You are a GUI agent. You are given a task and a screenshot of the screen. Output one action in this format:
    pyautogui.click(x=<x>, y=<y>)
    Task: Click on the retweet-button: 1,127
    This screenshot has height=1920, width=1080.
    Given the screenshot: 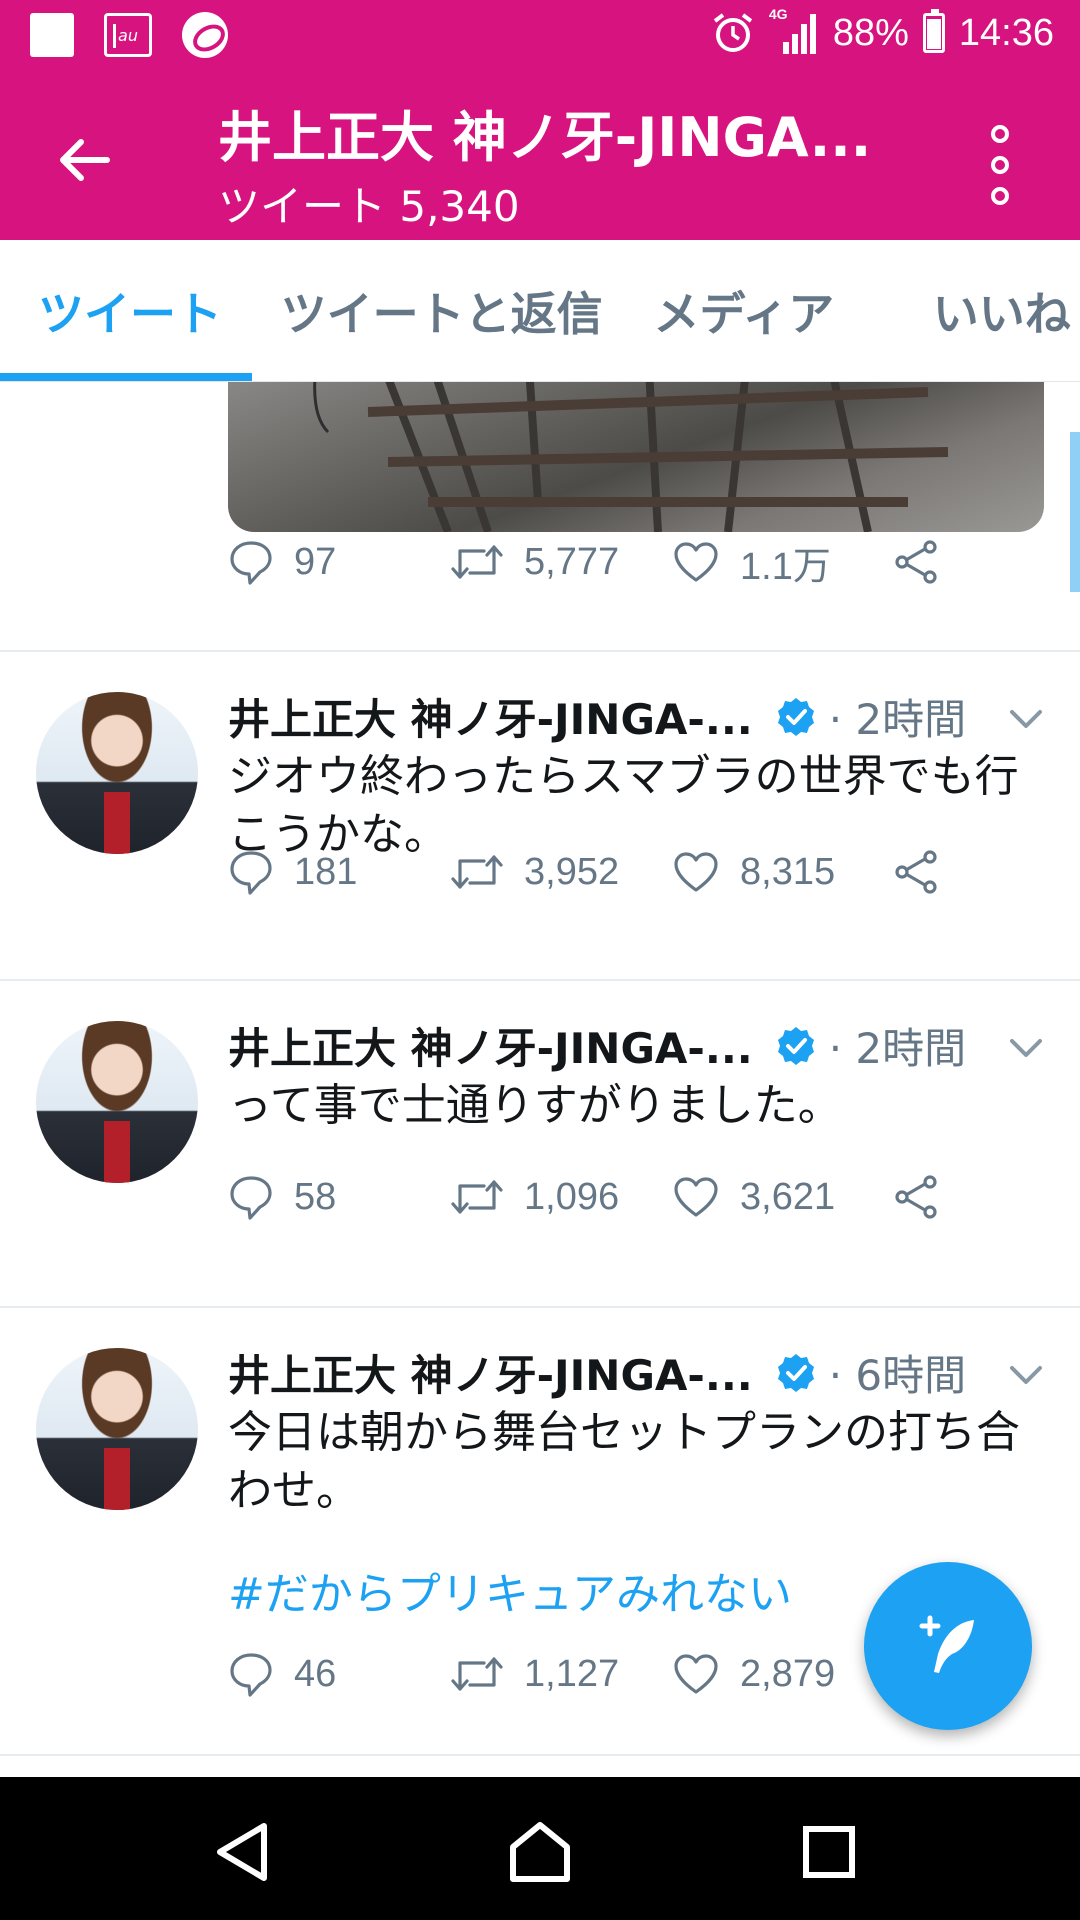 What is the action you would take?
    pyautogui.click(x=561, y=1674)
    